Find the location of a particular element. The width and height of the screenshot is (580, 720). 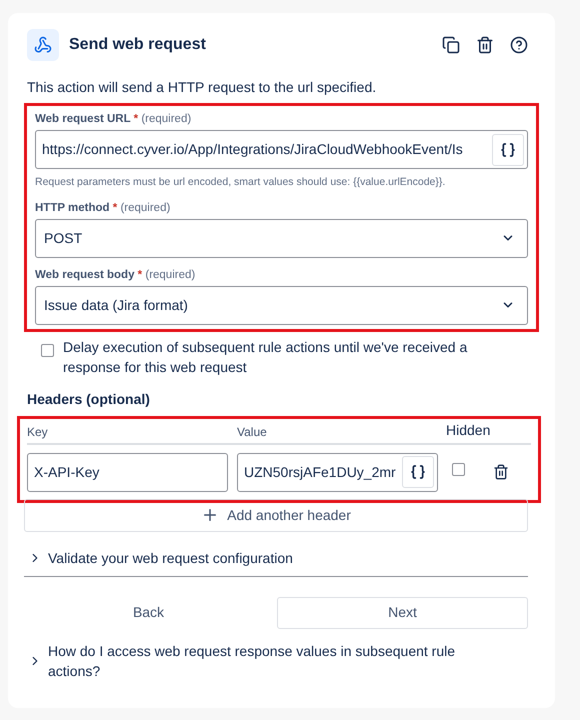

validate-expander: Validate your web request configuration is located at coordinates (276, 562).